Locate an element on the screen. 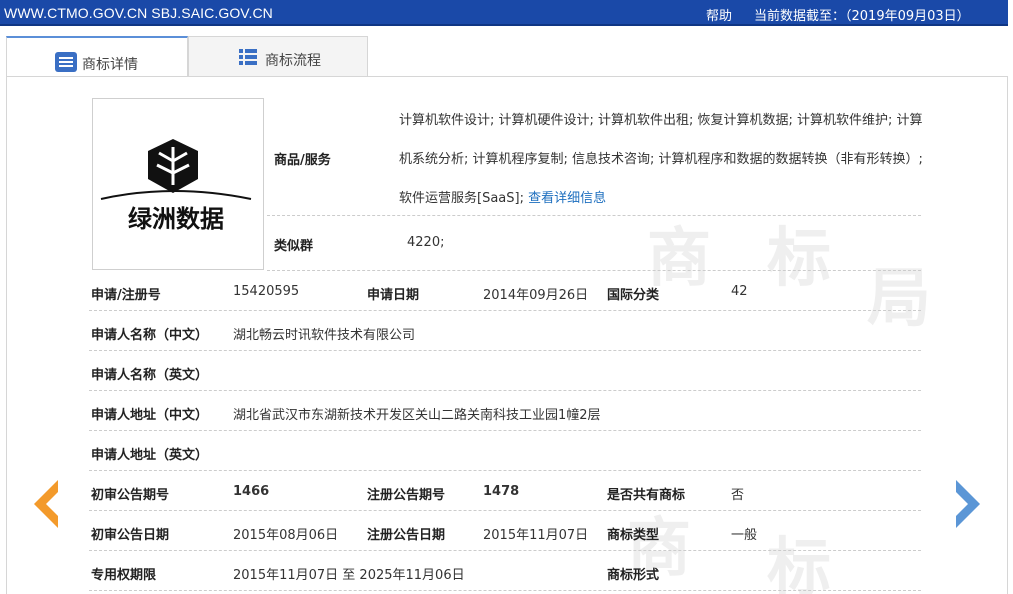  logo-text: 绿洲数据 is located at coordinates (176, 219).